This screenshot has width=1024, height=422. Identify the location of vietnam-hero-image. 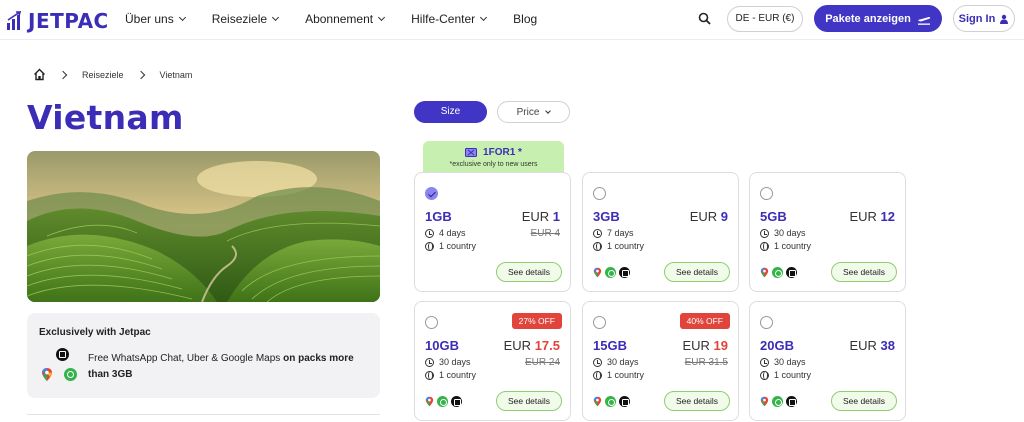
(203, 226).